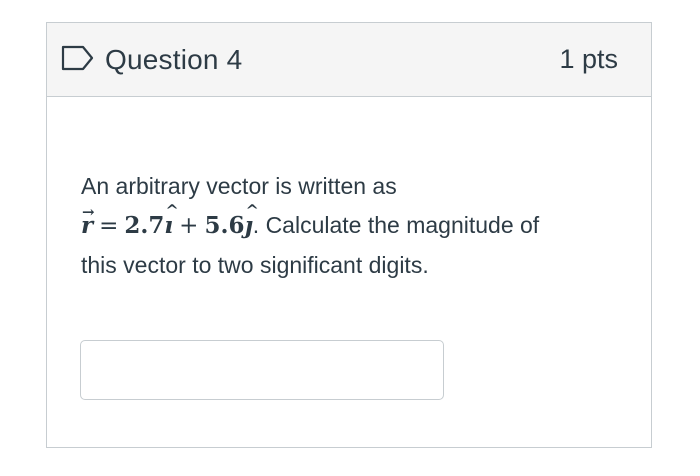 This screenshot has width=700, height=476. Describe the element at coordinates (396, 225) in the screenshot. I see `question-text-after-equation: . Calculate the magnitude of` at that location.